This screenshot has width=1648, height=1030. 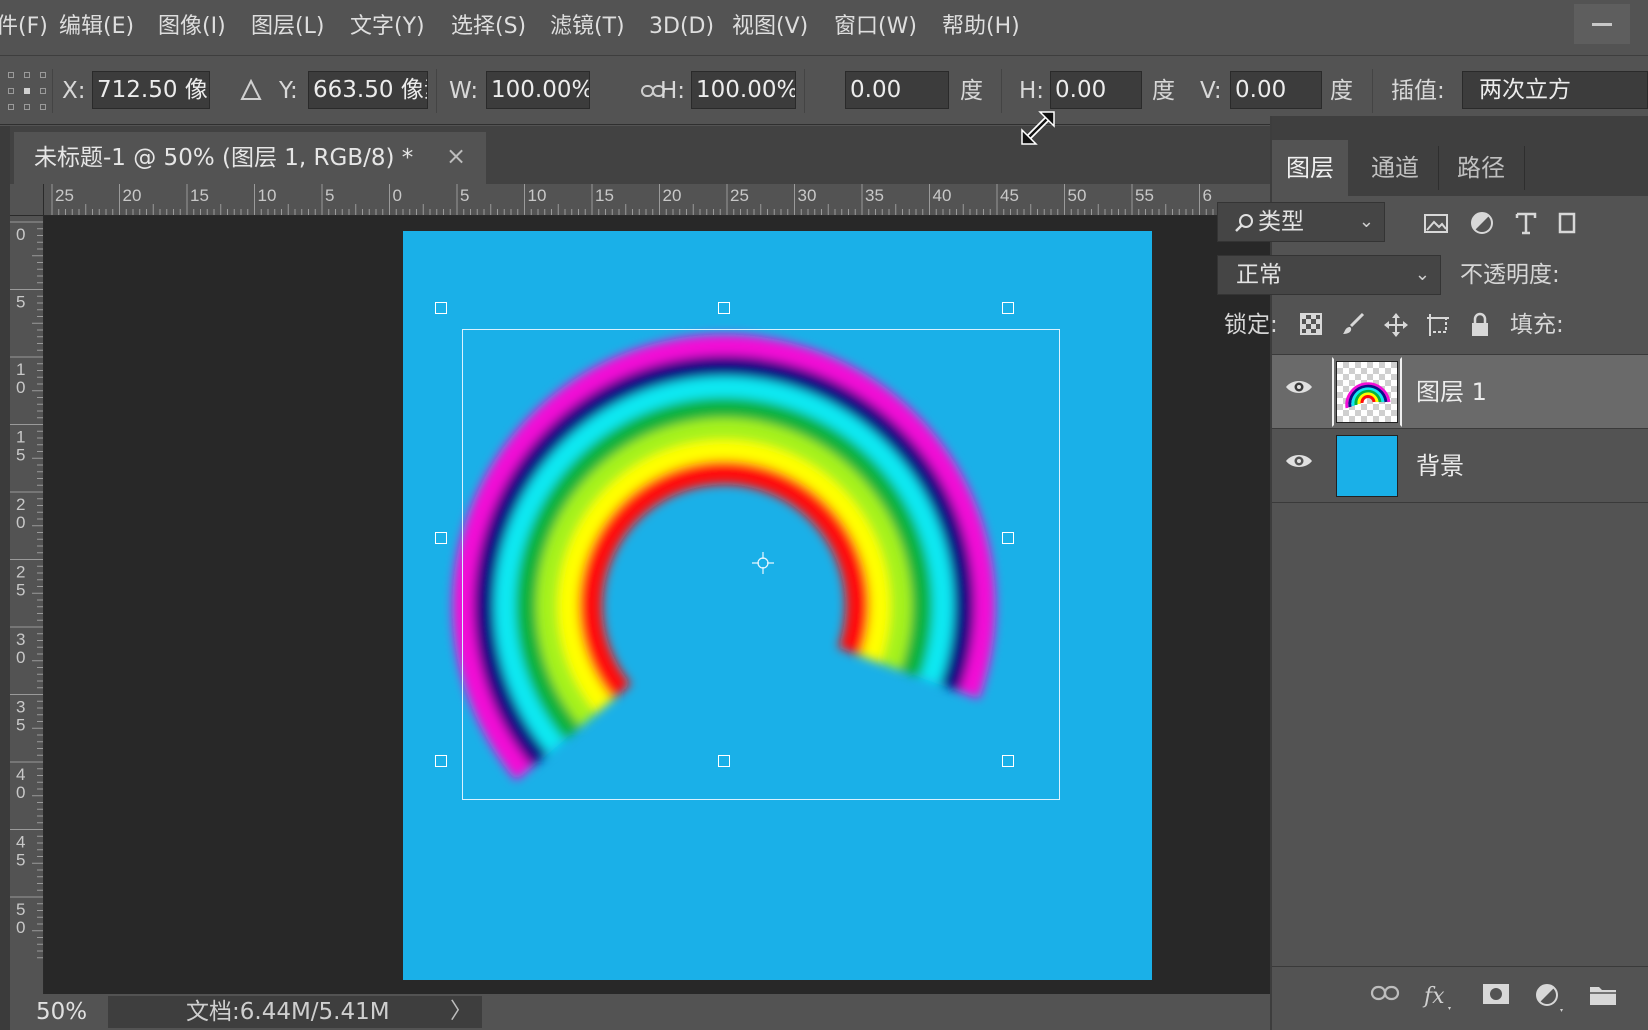 I want to click on ruler-label: 55, so click(x=1144, y=195).